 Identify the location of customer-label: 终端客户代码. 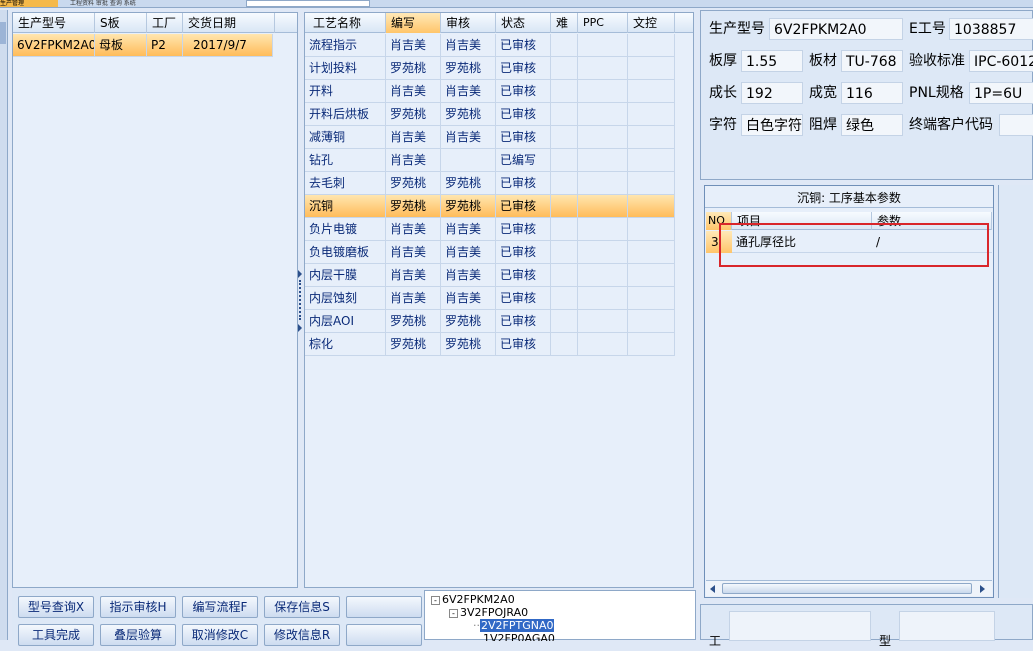
(951, 125).